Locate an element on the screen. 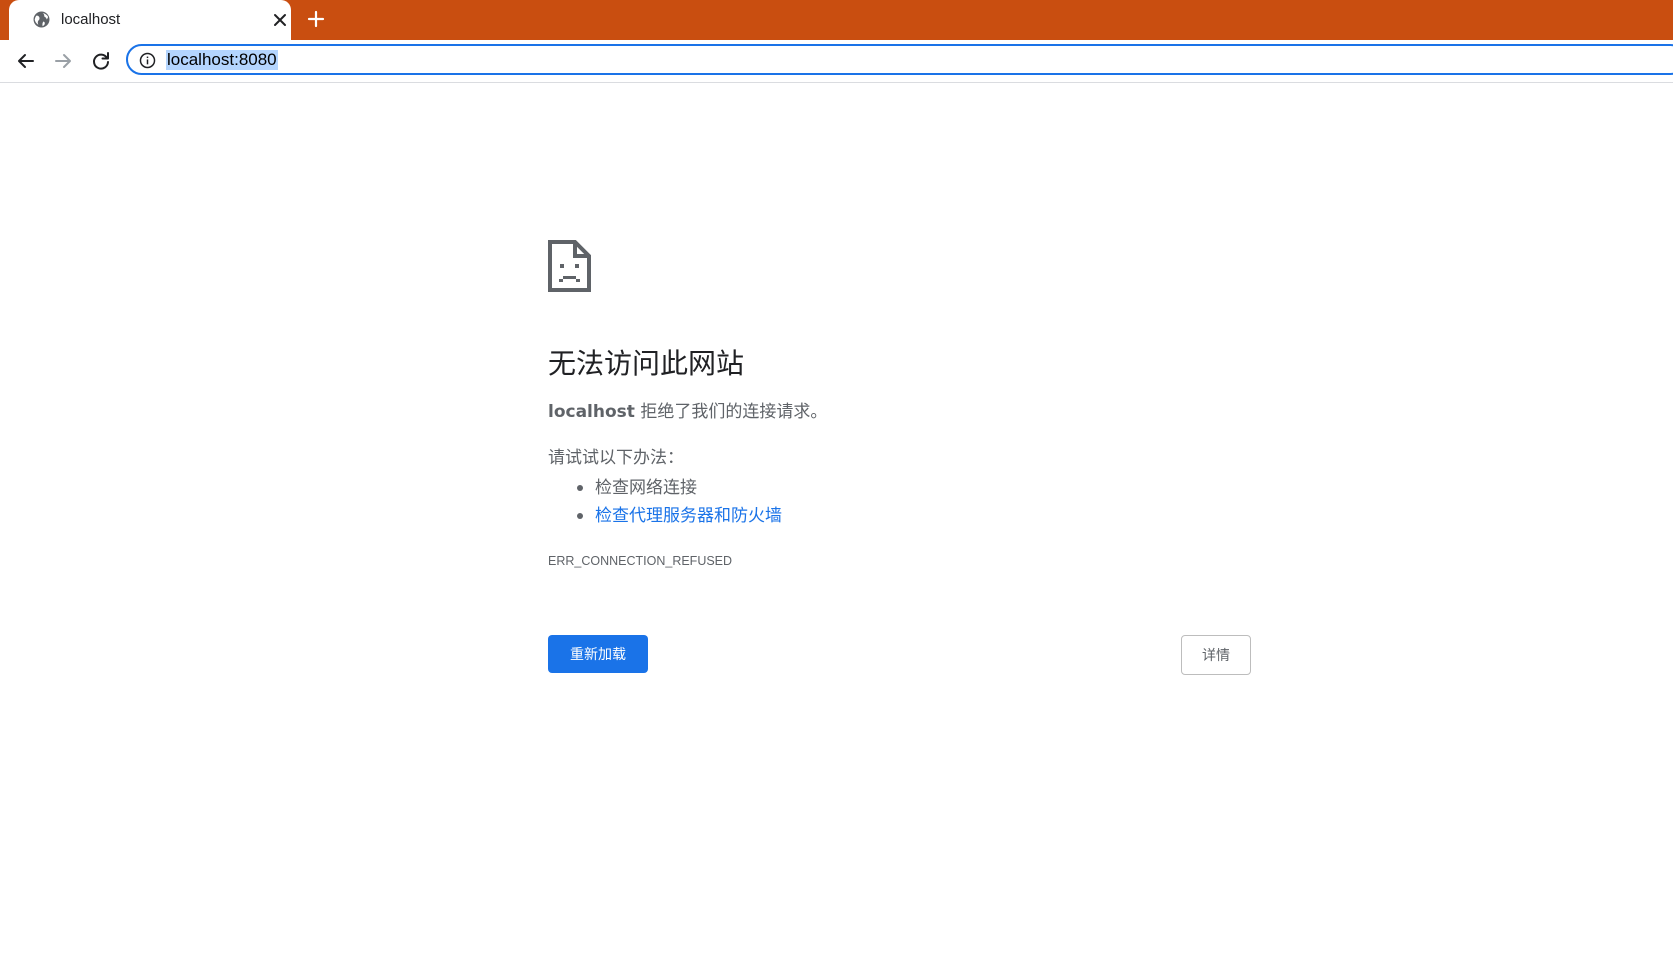 Image resolution: width=1673 pixels, height=959 pixels. suggestion-check-proxy-link: 检查代理服务器和防火墙 is located at coordinates (688, 516).